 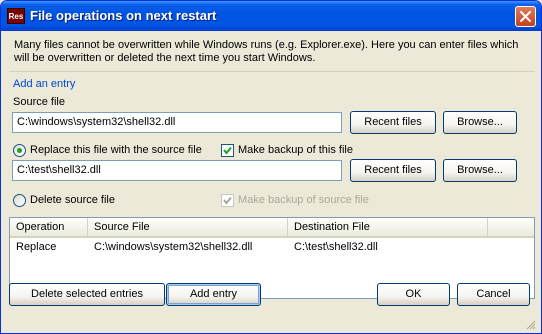 I want to click on list-cell-operation: Replace, so click(x=36, y=247).